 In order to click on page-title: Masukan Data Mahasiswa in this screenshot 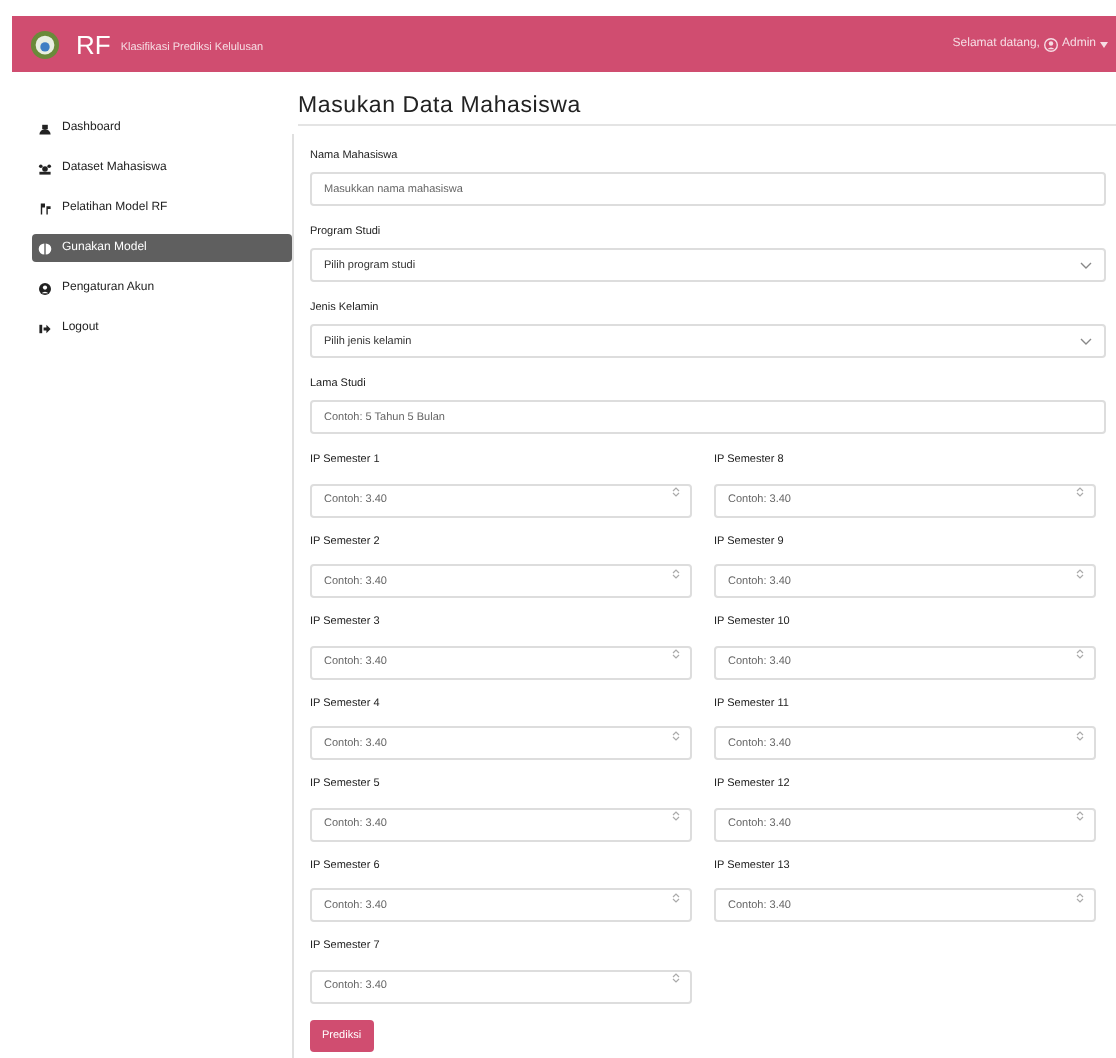, I will do `click(707, 110)`.